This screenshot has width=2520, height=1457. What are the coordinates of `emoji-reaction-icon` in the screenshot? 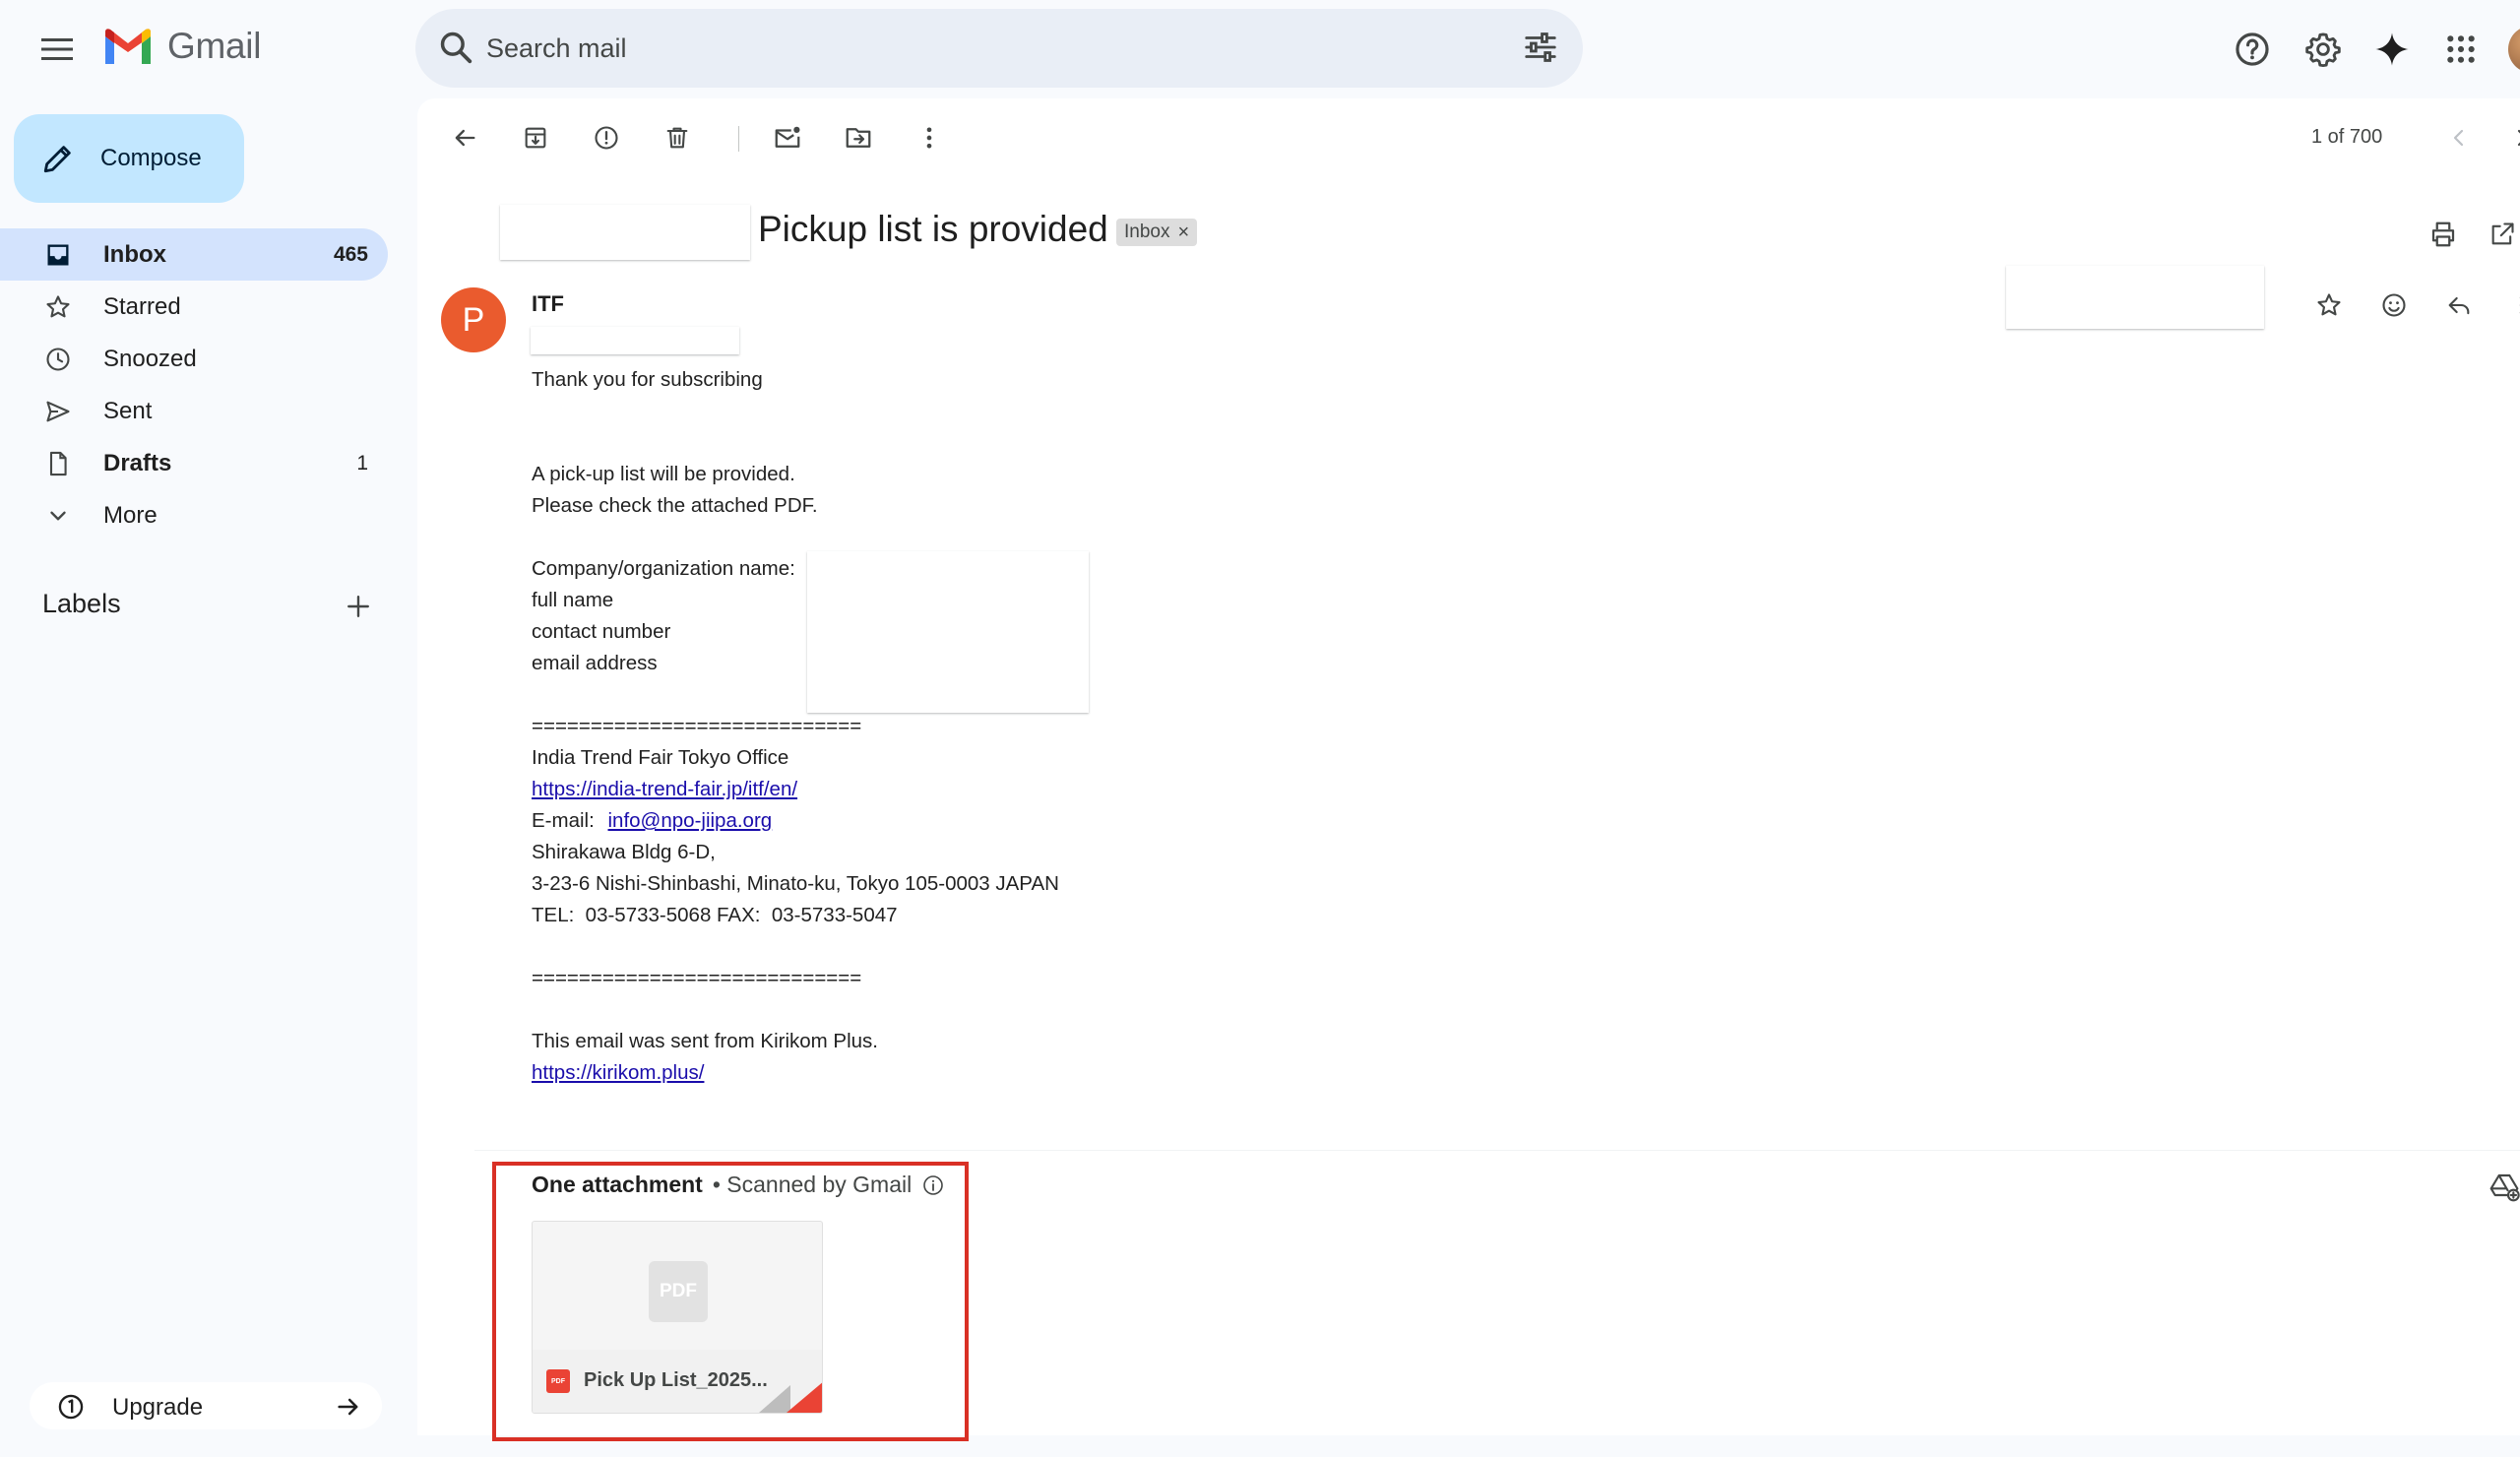 It's located at (2394, 305).